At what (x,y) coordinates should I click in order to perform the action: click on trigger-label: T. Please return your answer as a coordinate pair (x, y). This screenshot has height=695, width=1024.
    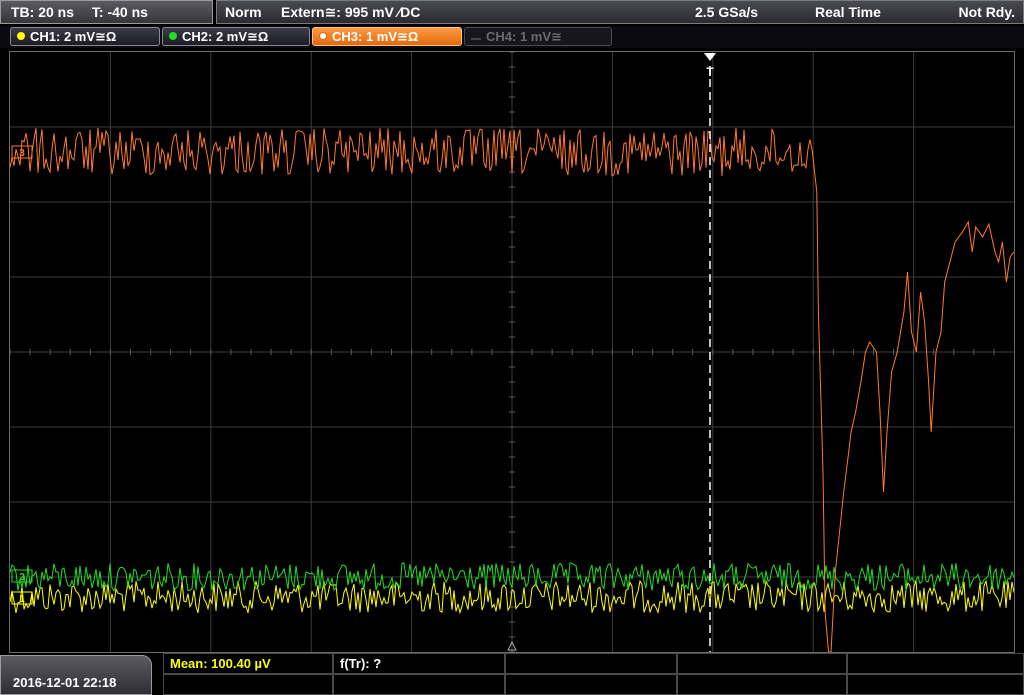
    Looking at the image, I should click on (710, 72).